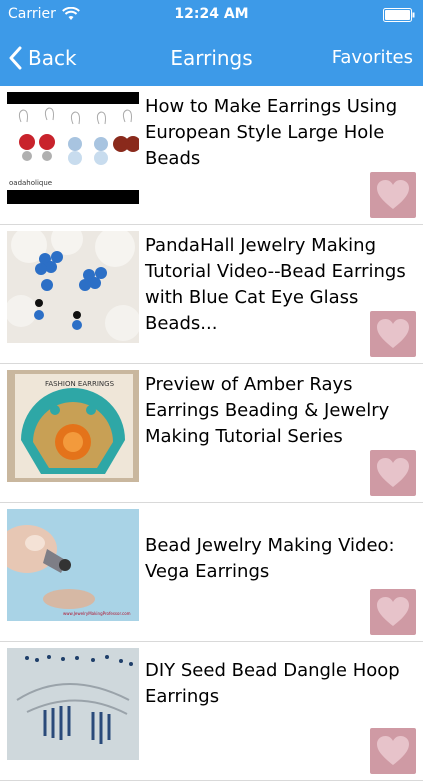  I want to click on status-time: 12:24 AM, so click(211, 14).